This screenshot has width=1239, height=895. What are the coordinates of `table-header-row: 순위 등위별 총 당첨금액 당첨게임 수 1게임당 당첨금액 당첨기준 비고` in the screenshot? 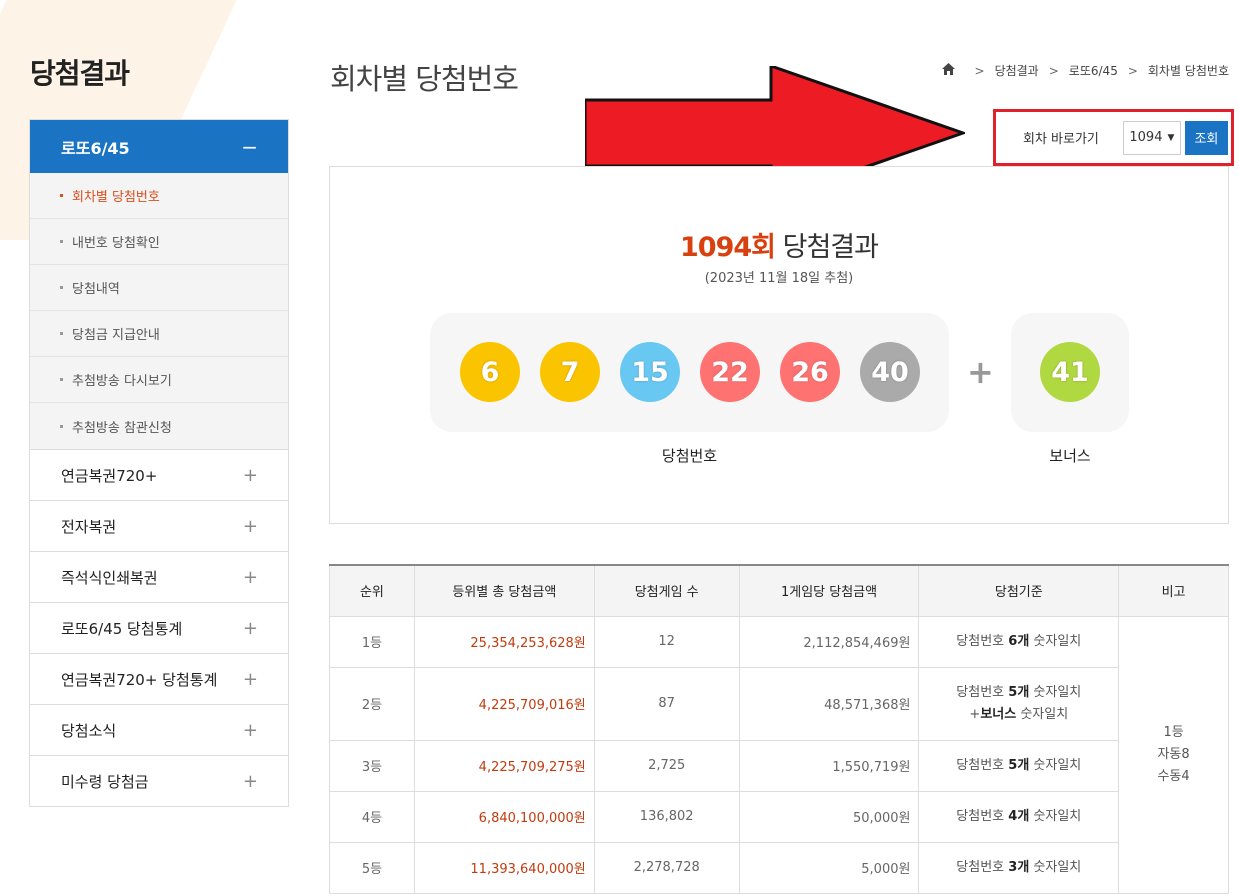 It's located at (779, 590).